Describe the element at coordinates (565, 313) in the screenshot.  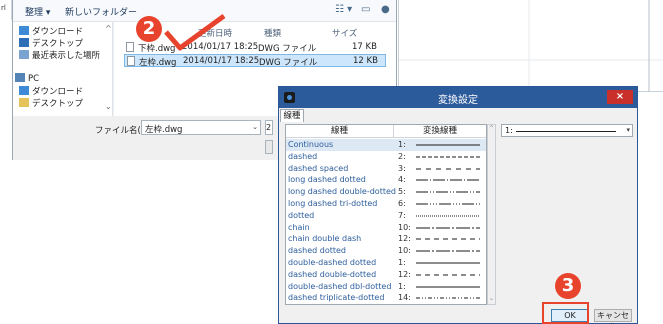
I see `ok-button-highlight` at that location.